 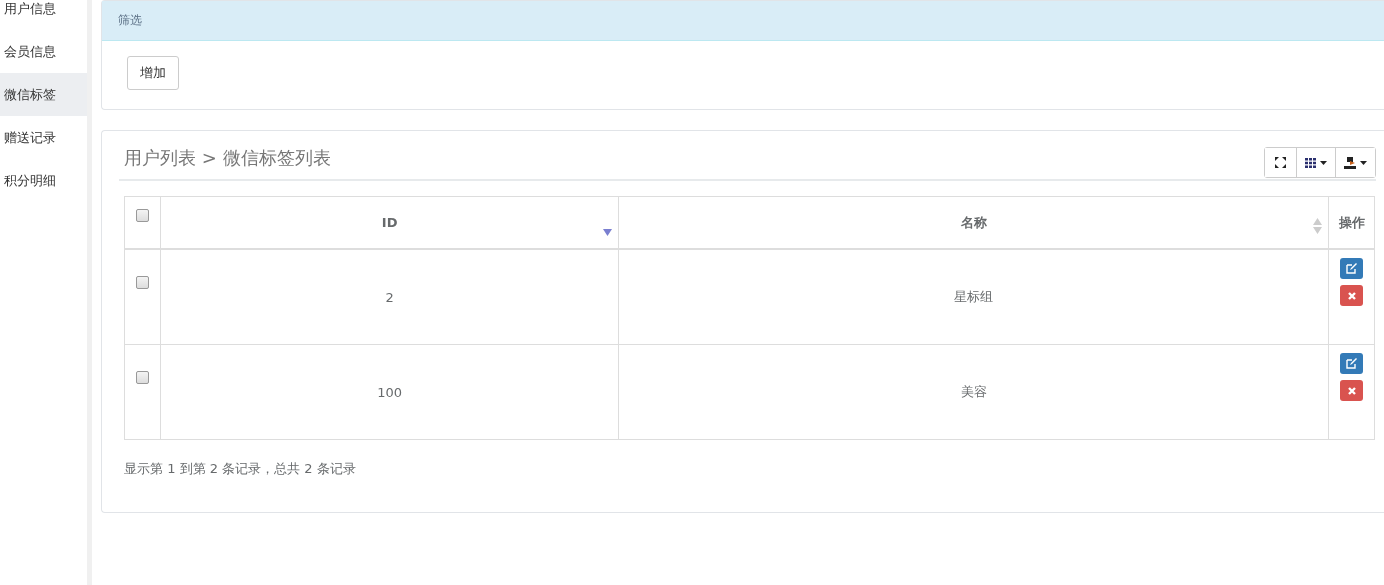 I want to click on add-button: 增加, so click(x=153, y=73).